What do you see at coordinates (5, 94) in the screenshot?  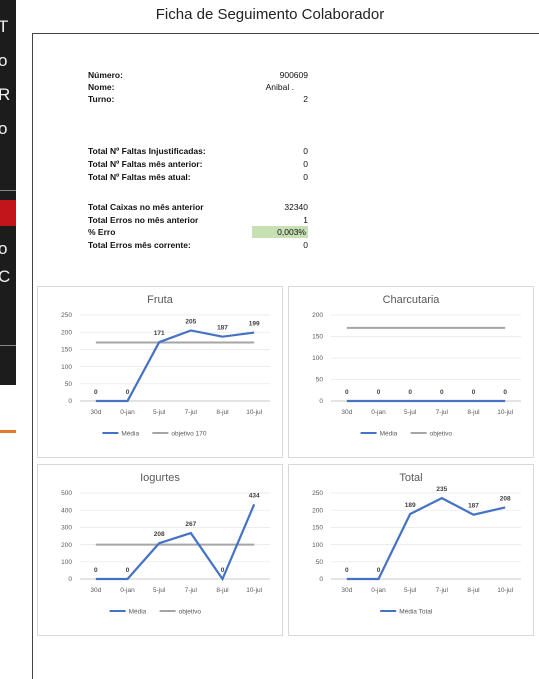 I see `background-letter: R` at bounding box center [5, 94].